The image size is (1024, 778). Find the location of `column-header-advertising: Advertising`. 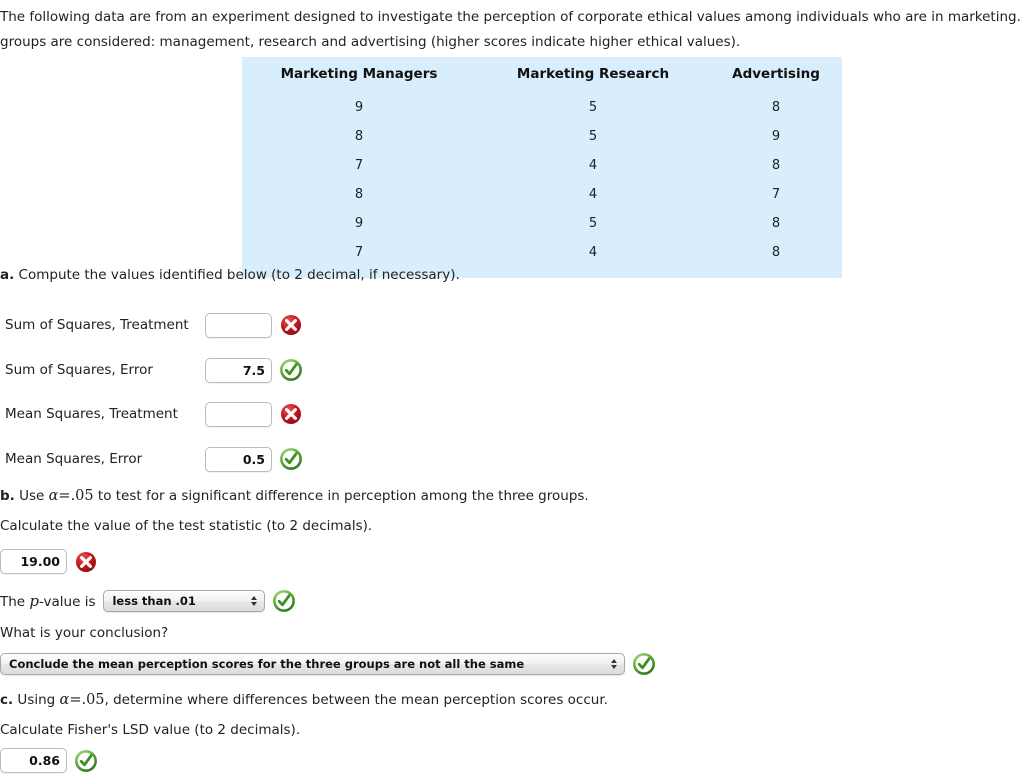

column-header-advertising: Advertising is located at coordinates (776, 74).